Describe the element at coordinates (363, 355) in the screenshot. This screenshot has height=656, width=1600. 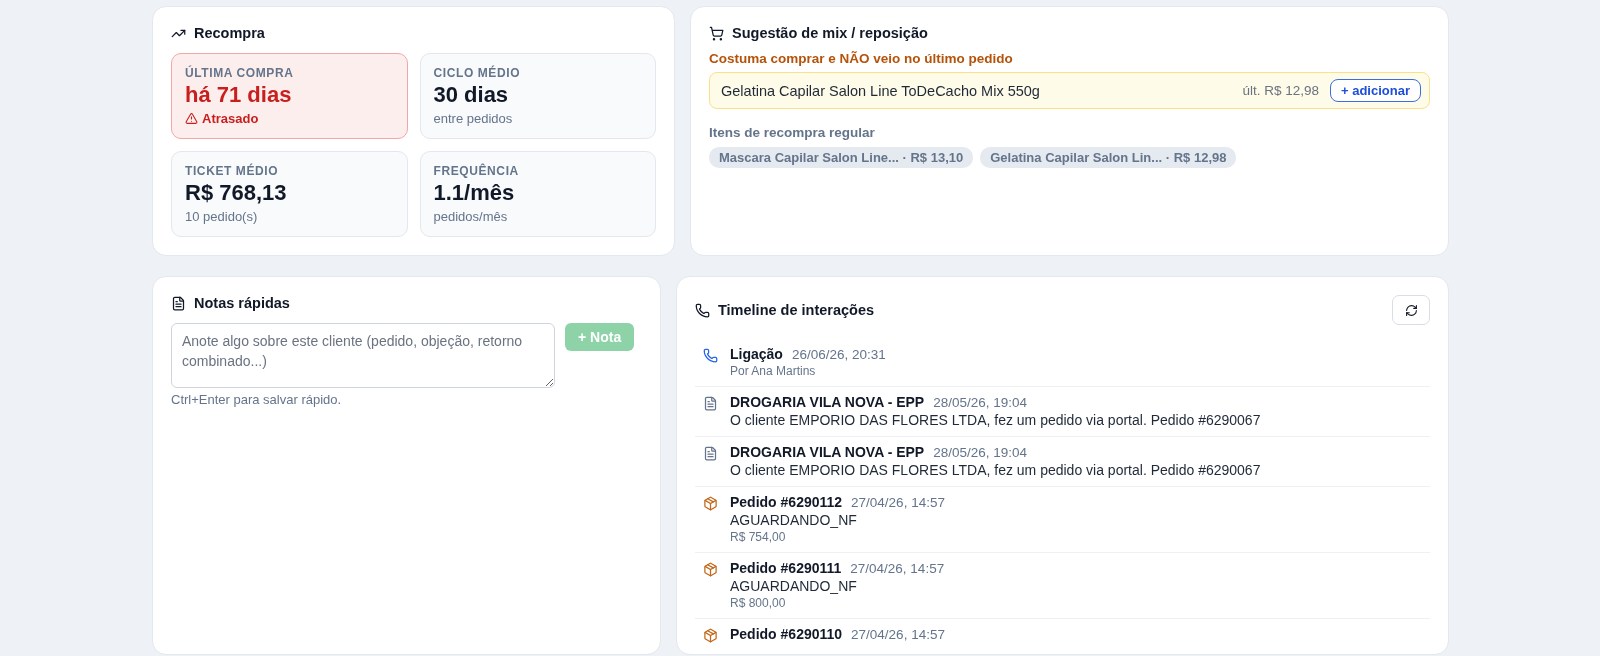
I see `note-input: Anote algo sobre este cliente (pedido, objeção, retorno combinado...)` at that location.